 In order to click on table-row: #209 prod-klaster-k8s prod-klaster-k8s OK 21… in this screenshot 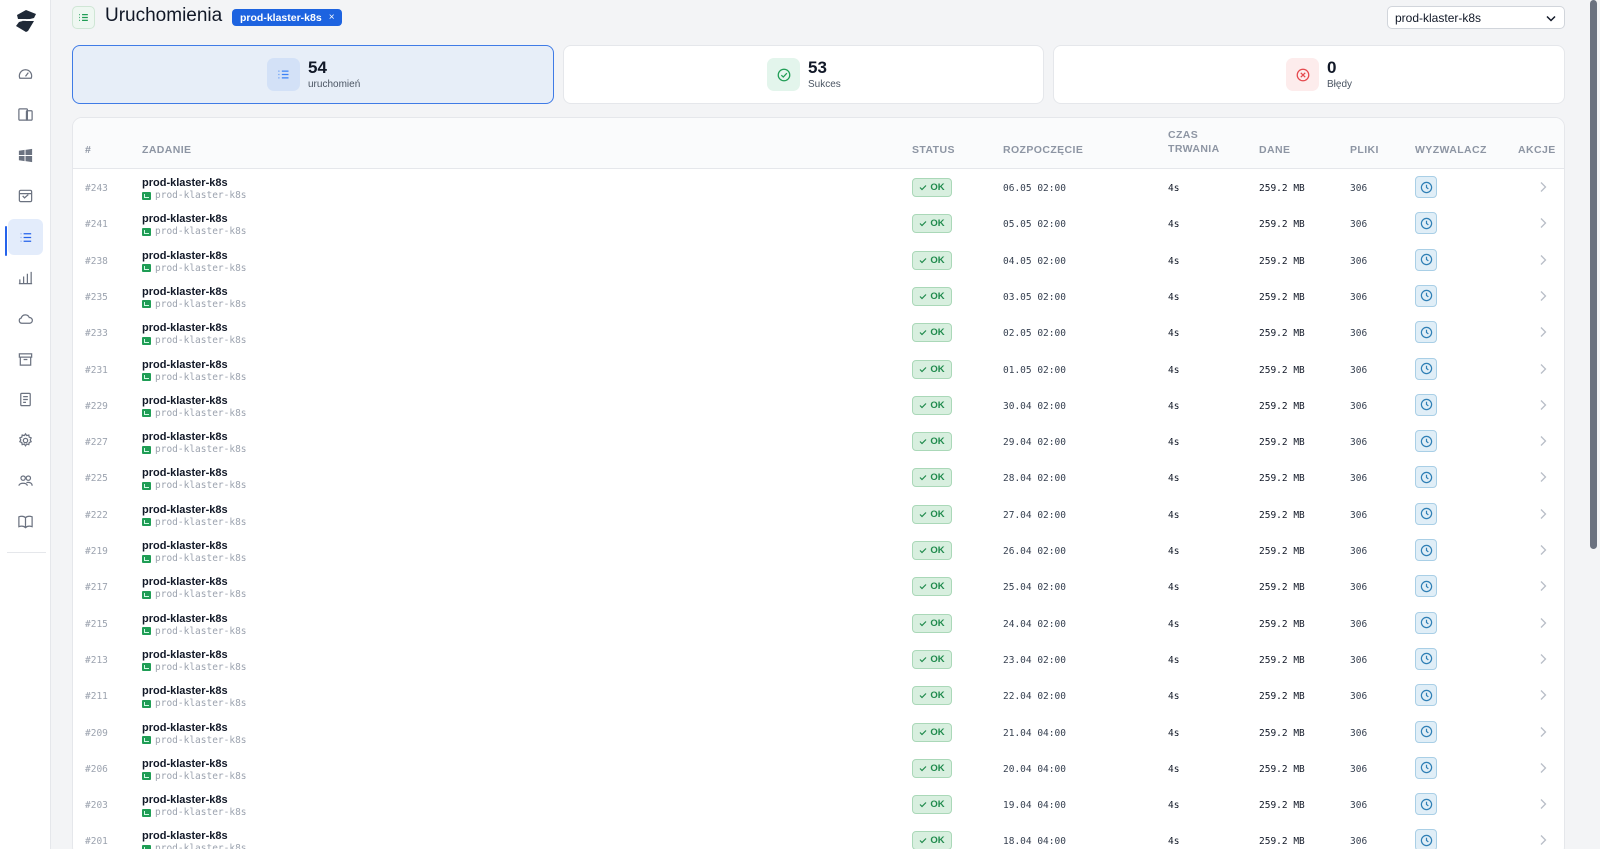, I will do `click(818, 733)`.